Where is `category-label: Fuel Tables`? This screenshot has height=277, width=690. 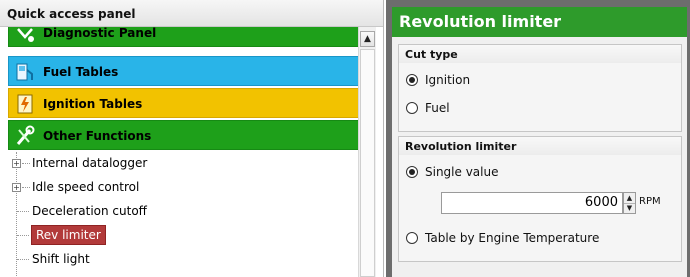
category-label: Fuel Tables is located at coordinates (81, 72).